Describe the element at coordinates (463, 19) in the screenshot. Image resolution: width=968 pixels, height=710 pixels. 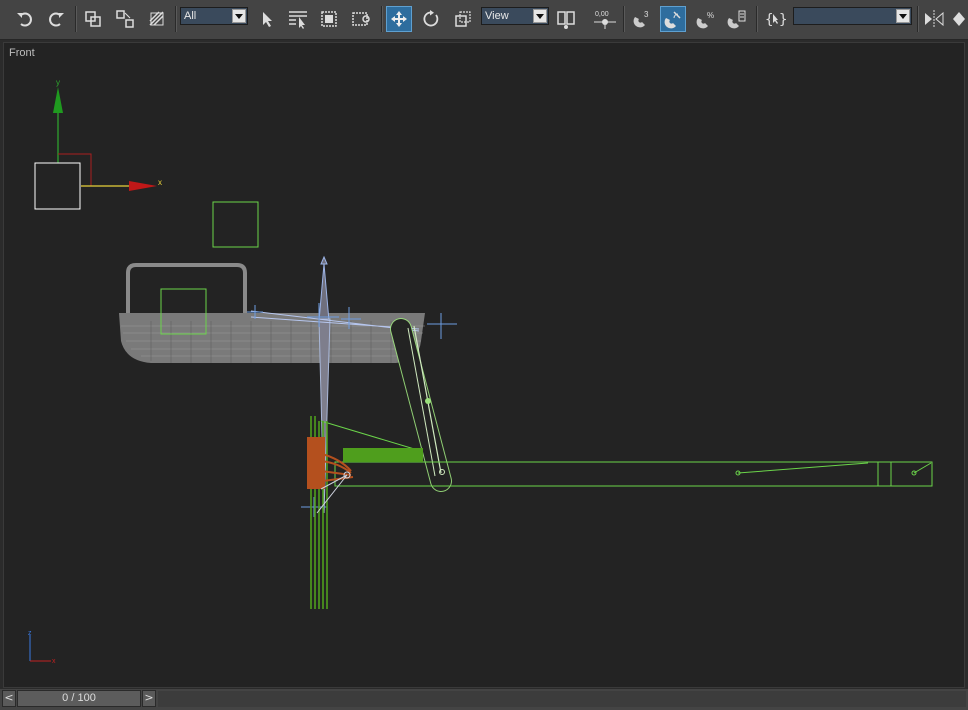
I see `scale-icon` at that location.